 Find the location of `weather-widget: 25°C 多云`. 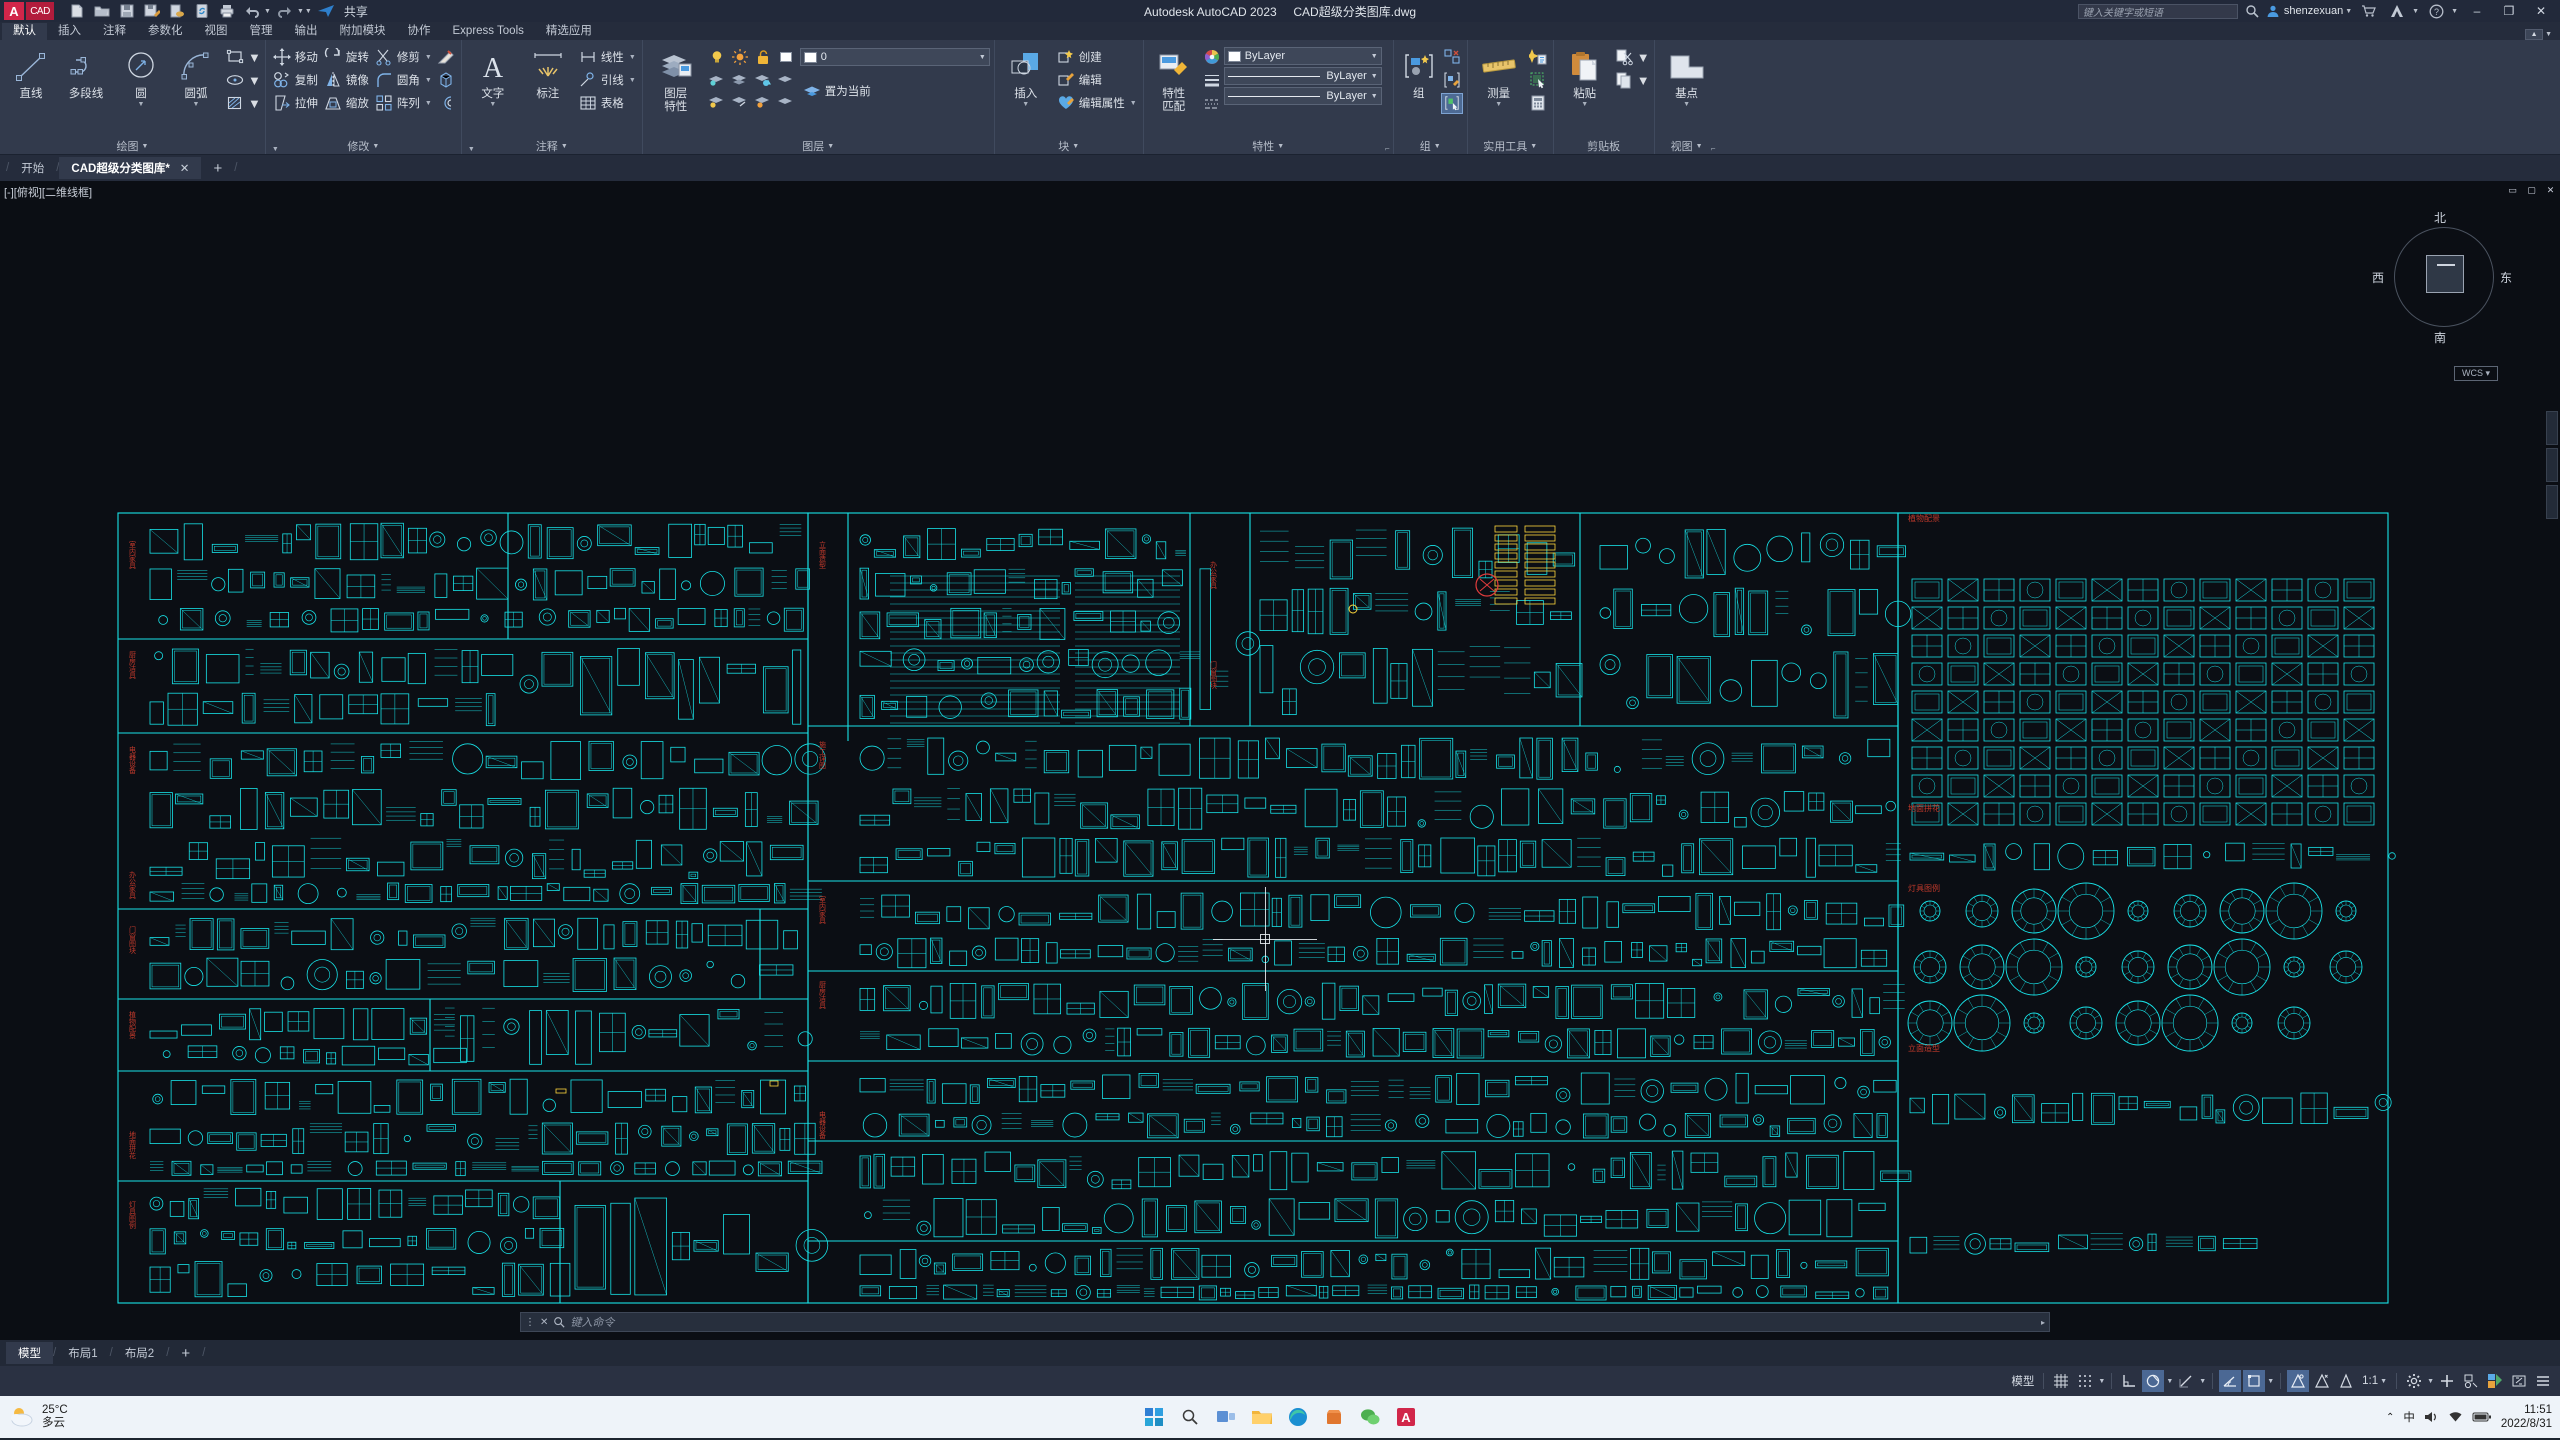

weather-widget: 25°C 多云 is located at coordinates (38, 1417).